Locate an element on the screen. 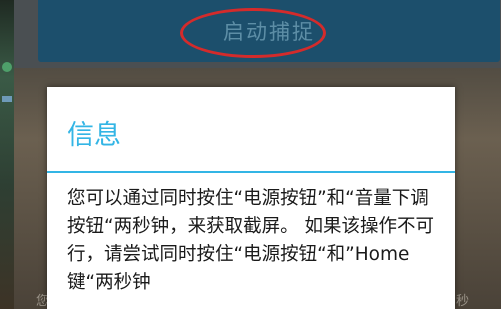 The height and width of the screenshot is (309, 501). start-capture-label: 启动捕捉 is located at coordinates (269, 32).